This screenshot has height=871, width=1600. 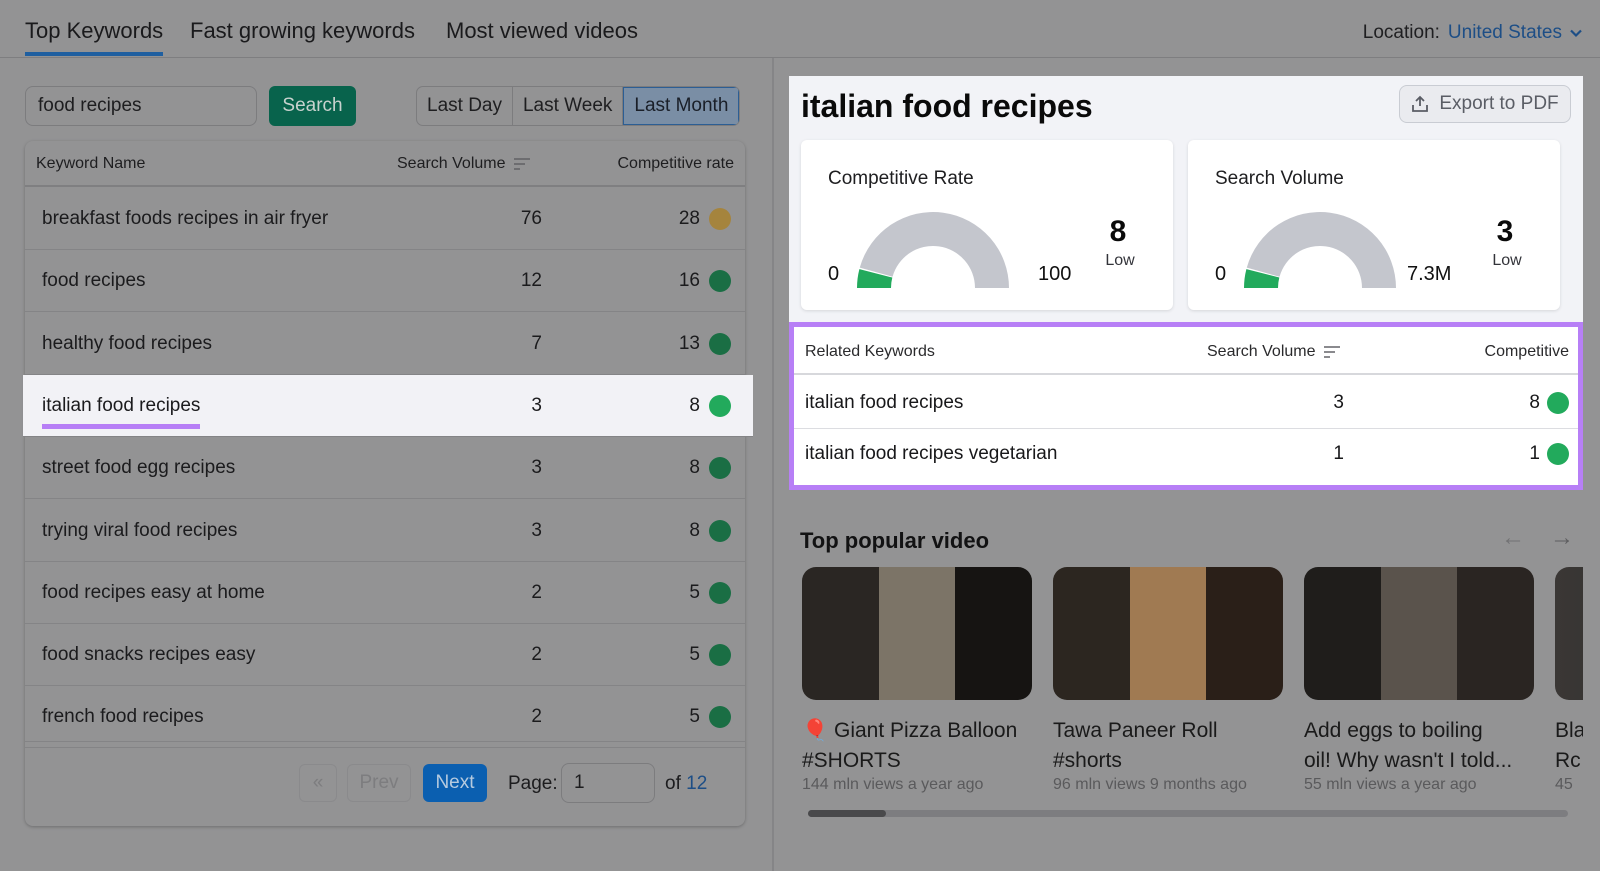 I want to click on tab-most-viewed-videos: Most viewed videos, so click(x=542, y=31).